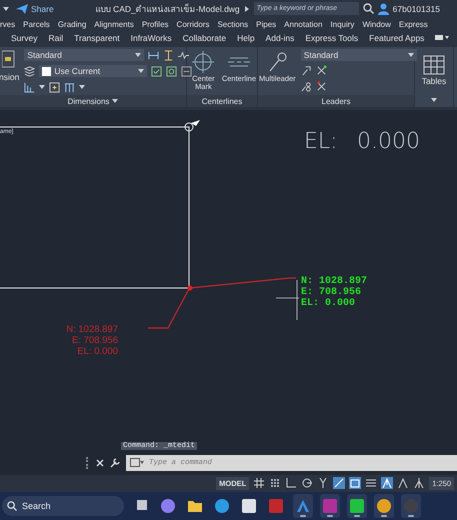  What do you see at coordinates (307, 483) in the screenshot?
I see `polar-icon` at bounding box center [307, 483].